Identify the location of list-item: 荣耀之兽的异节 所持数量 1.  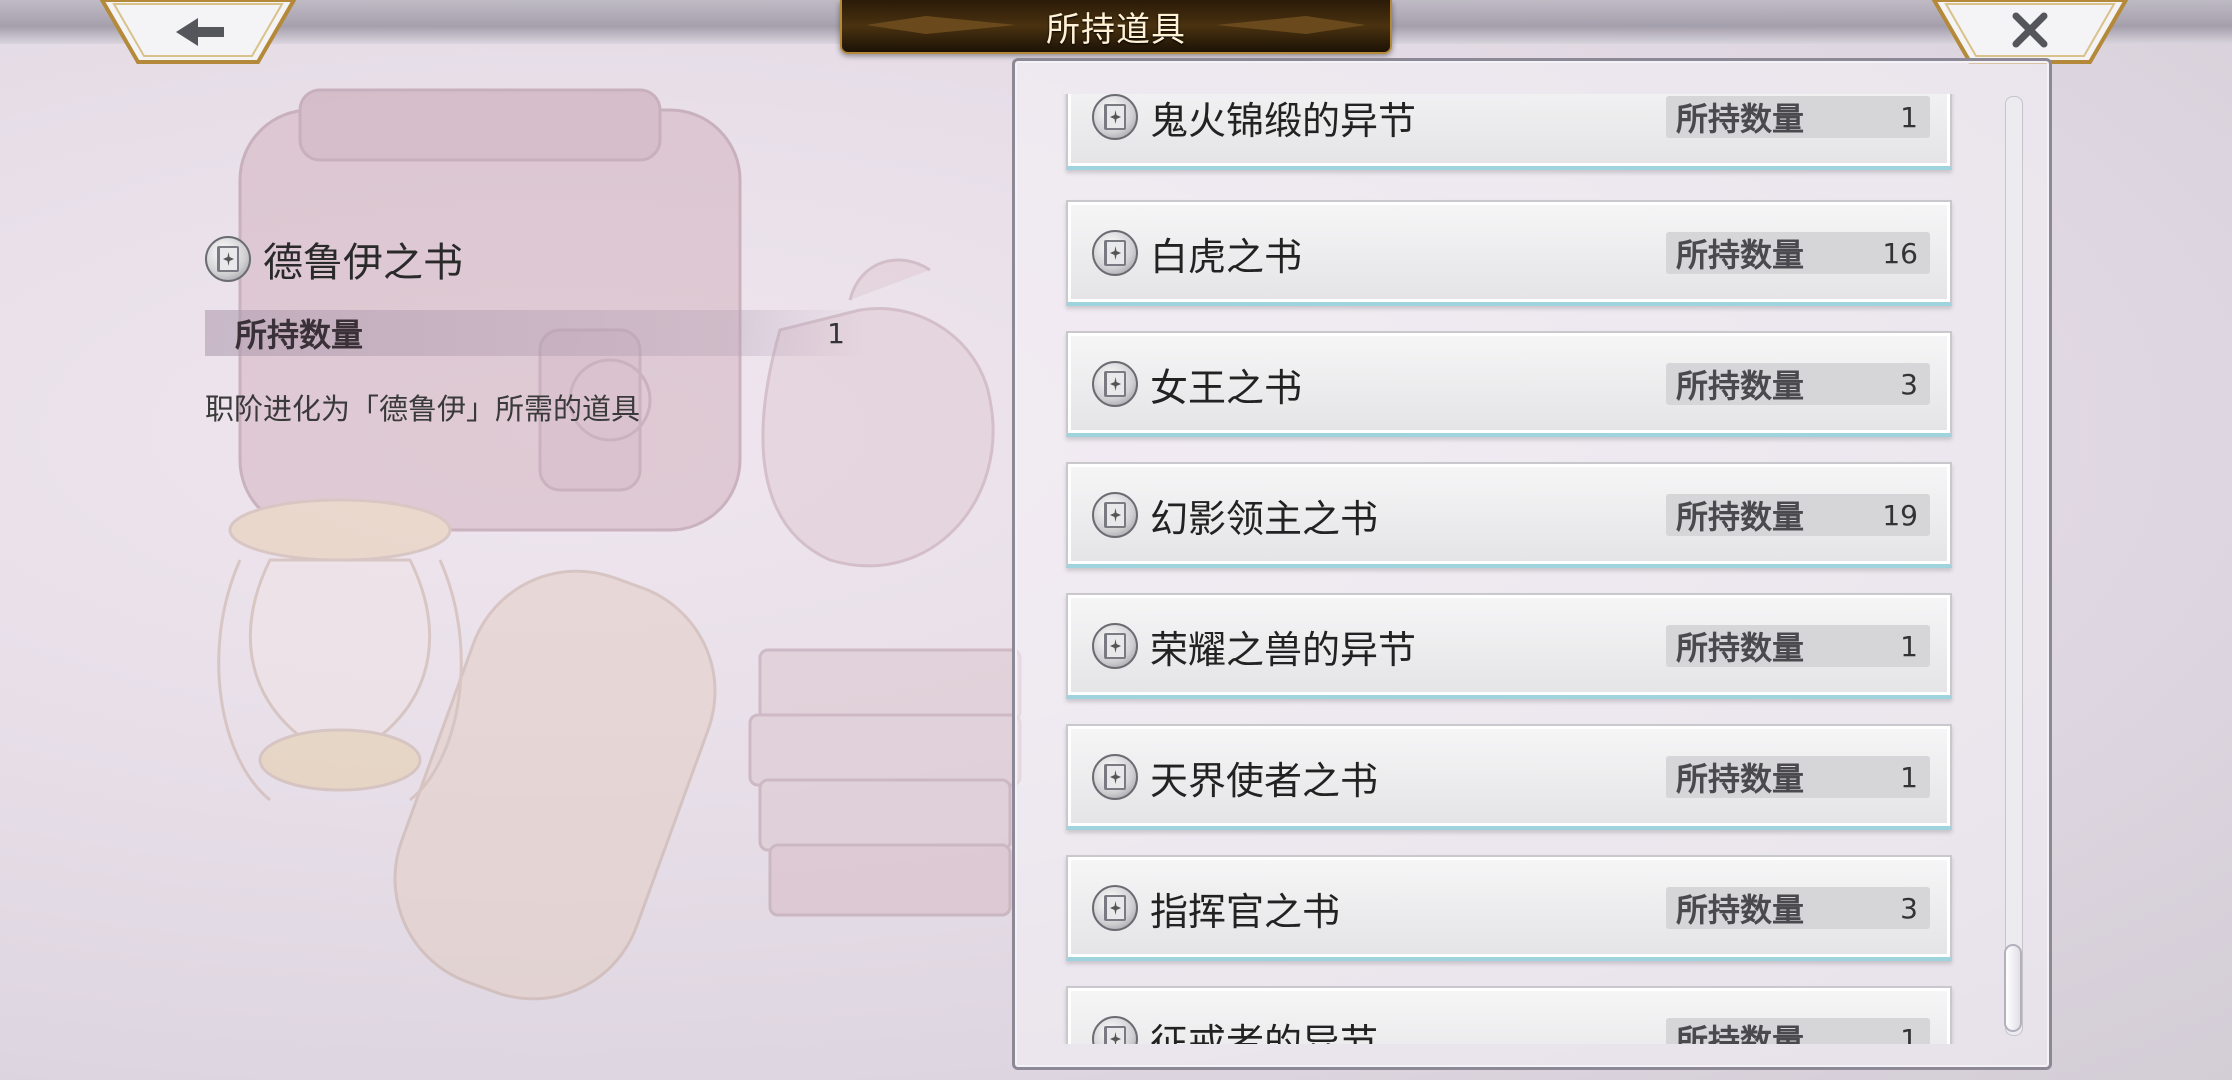
(1509, 646).